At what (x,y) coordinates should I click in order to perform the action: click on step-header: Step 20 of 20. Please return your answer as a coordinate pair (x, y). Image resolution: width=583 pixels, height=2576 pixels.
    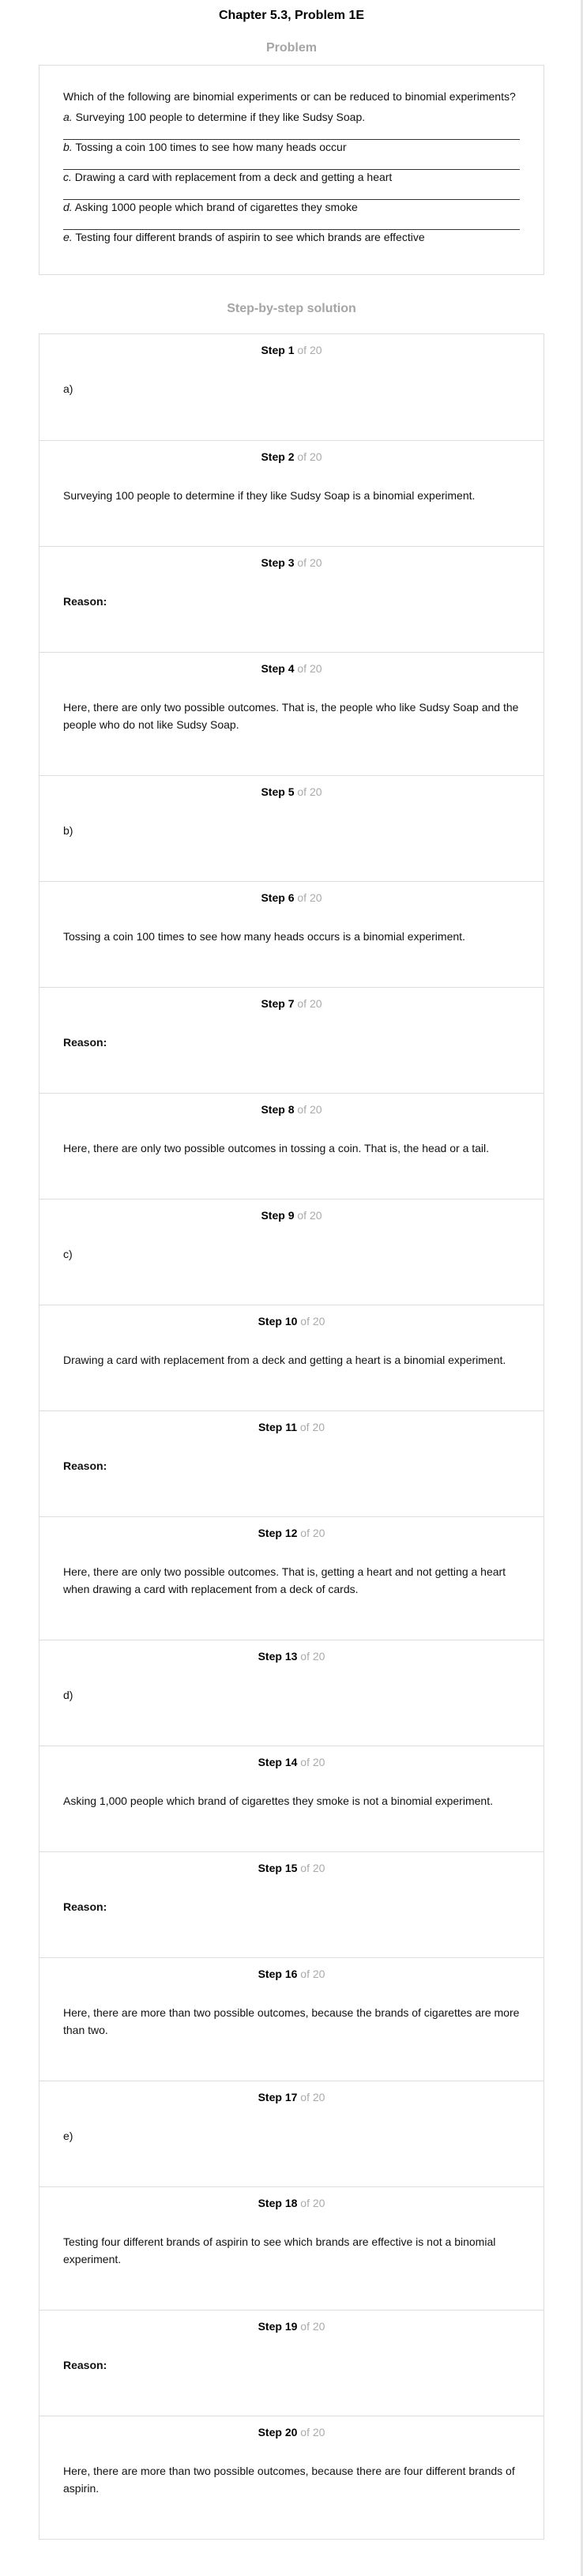
    Looking at the image, I should click on (291, 2434).